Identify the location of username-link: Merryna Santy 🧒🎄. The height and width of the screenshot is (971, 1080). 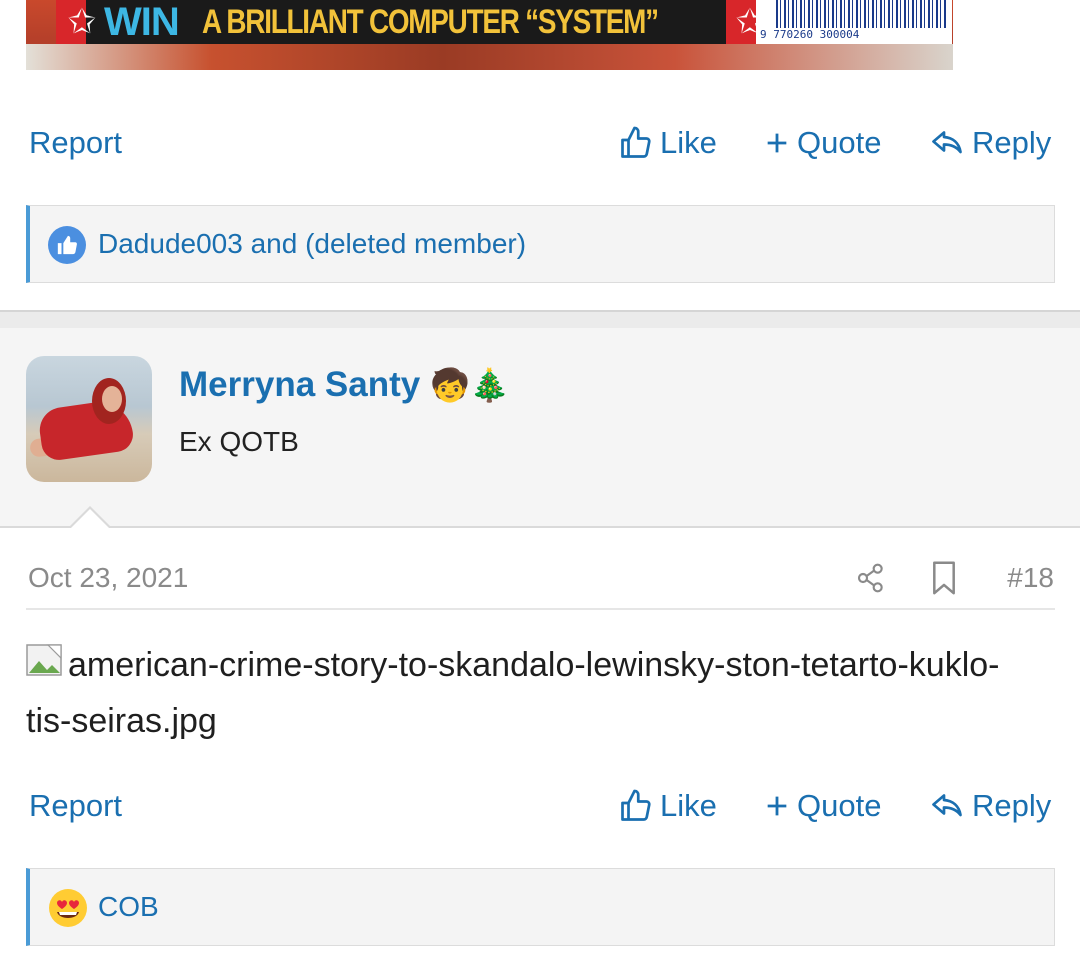
(344, 385).